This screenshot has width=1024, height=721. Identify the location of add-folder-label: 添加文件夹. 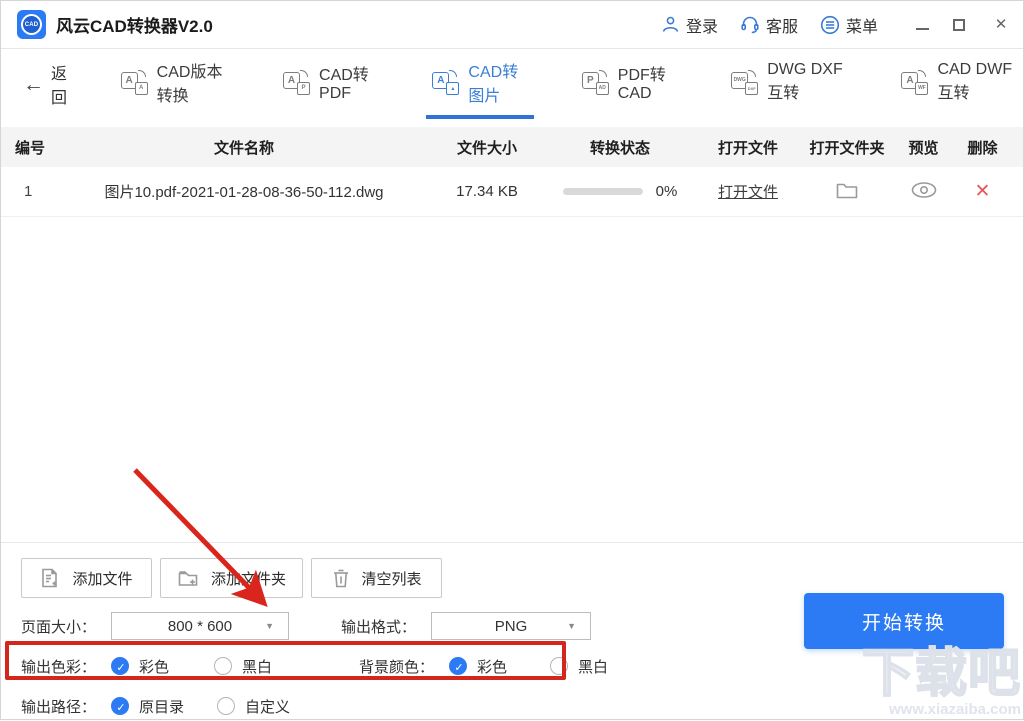
(249, 579).